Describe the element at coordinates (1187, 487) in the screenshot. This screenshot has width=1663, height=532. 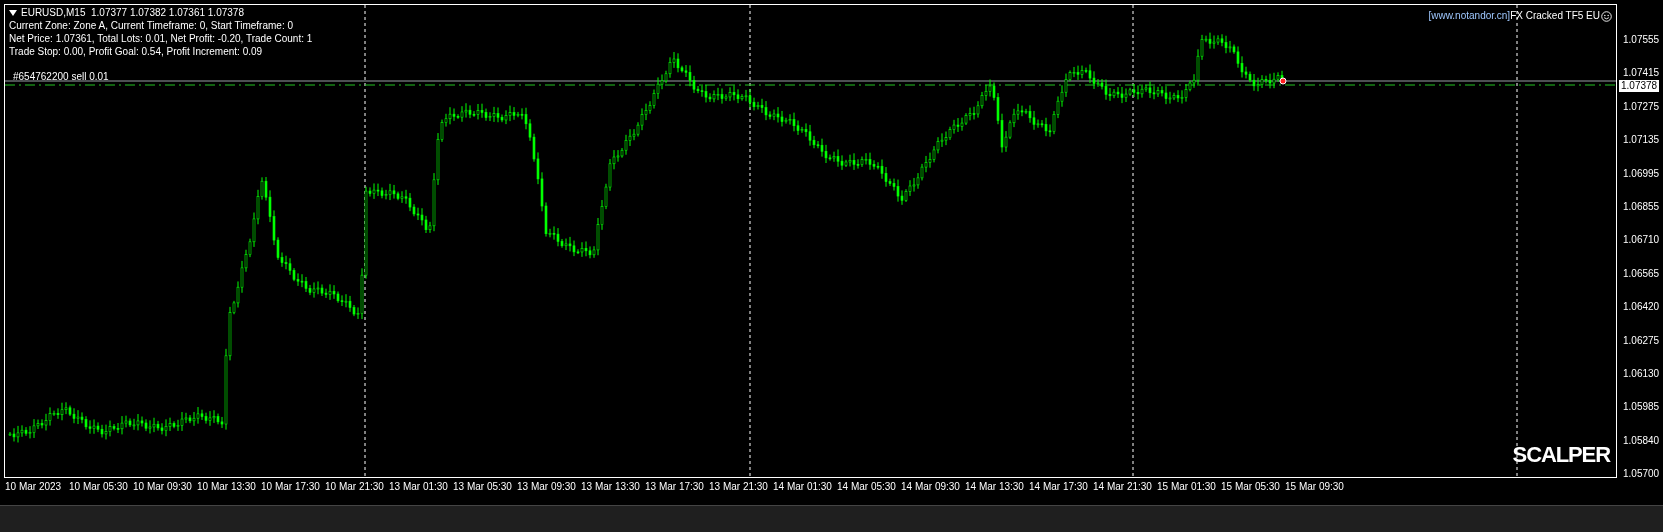
I see `time-axis-label: 15 Mar 01:30` at that location.